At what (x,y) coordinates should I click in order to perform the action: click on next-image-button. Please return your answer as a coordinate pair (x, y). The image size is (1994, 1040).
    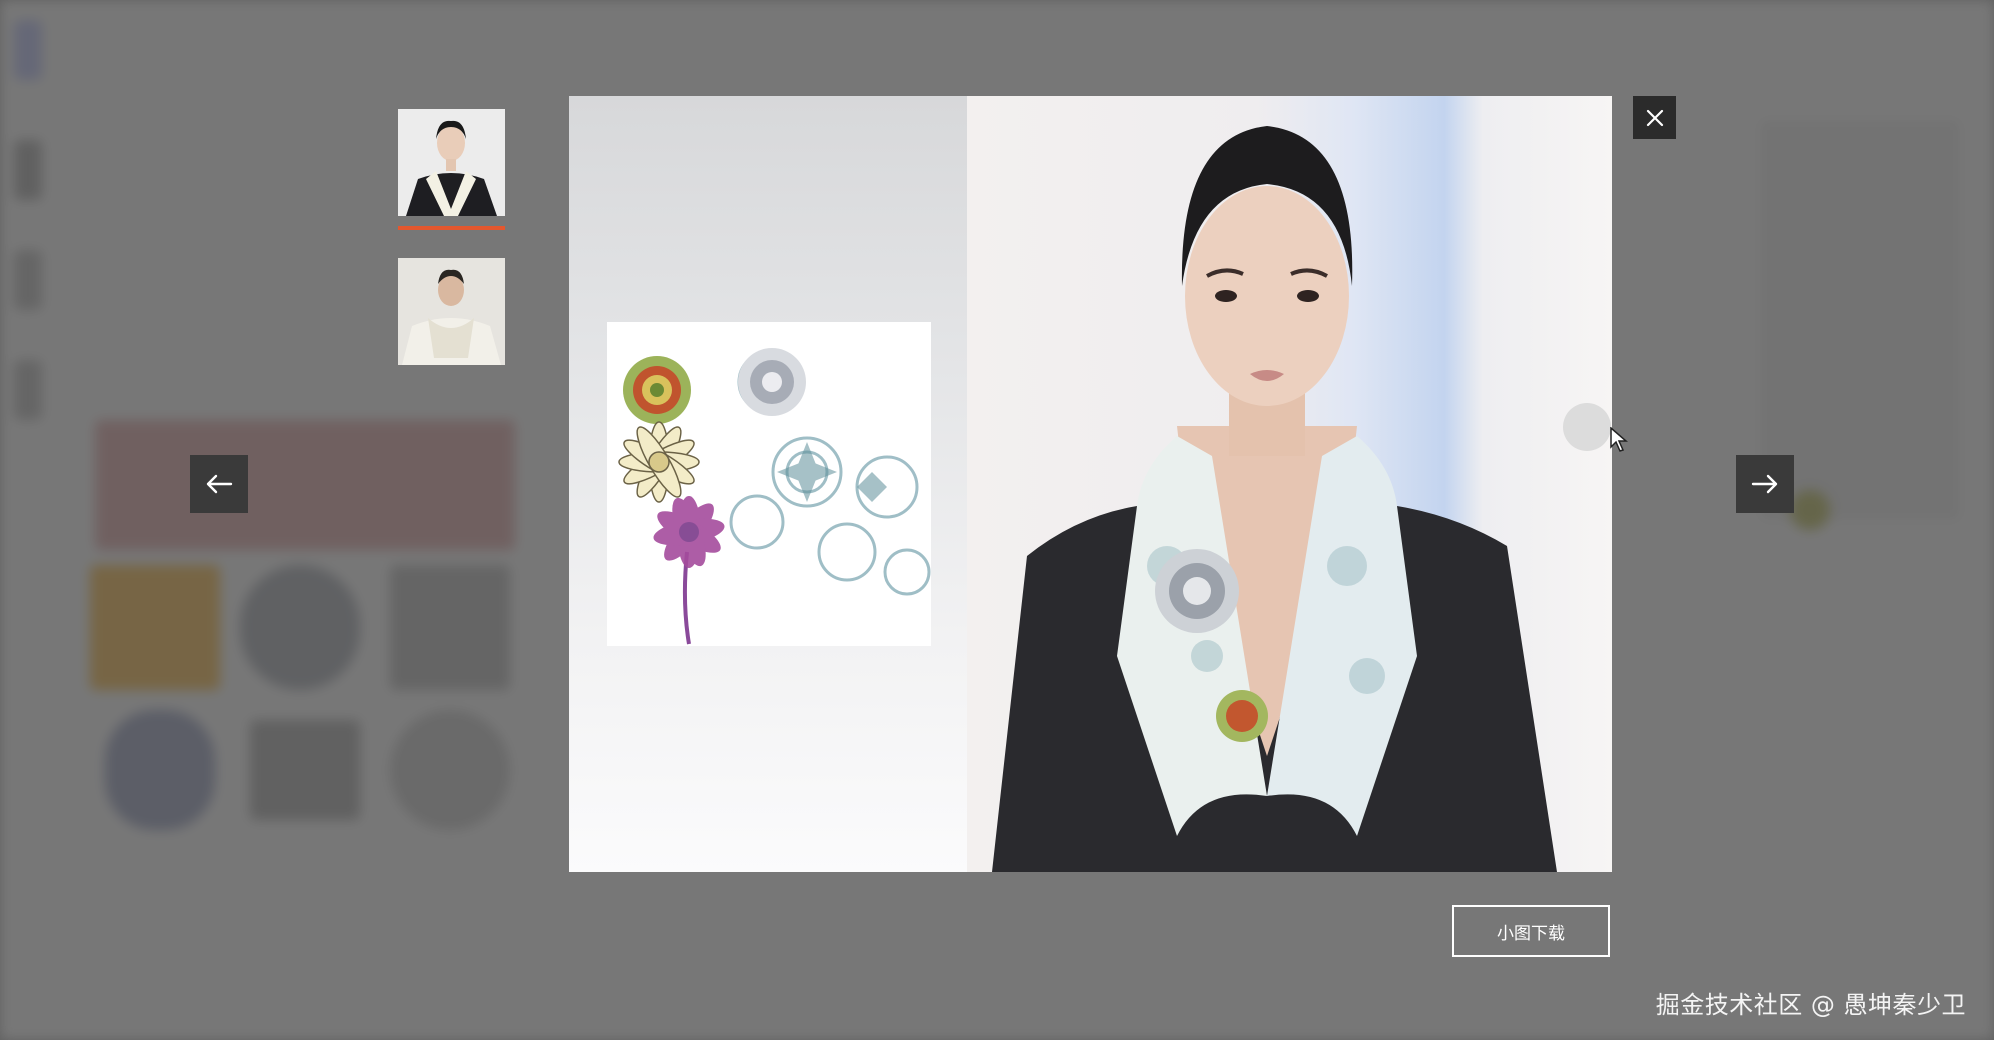
    Looking at the image, I should click on (1765, 484).